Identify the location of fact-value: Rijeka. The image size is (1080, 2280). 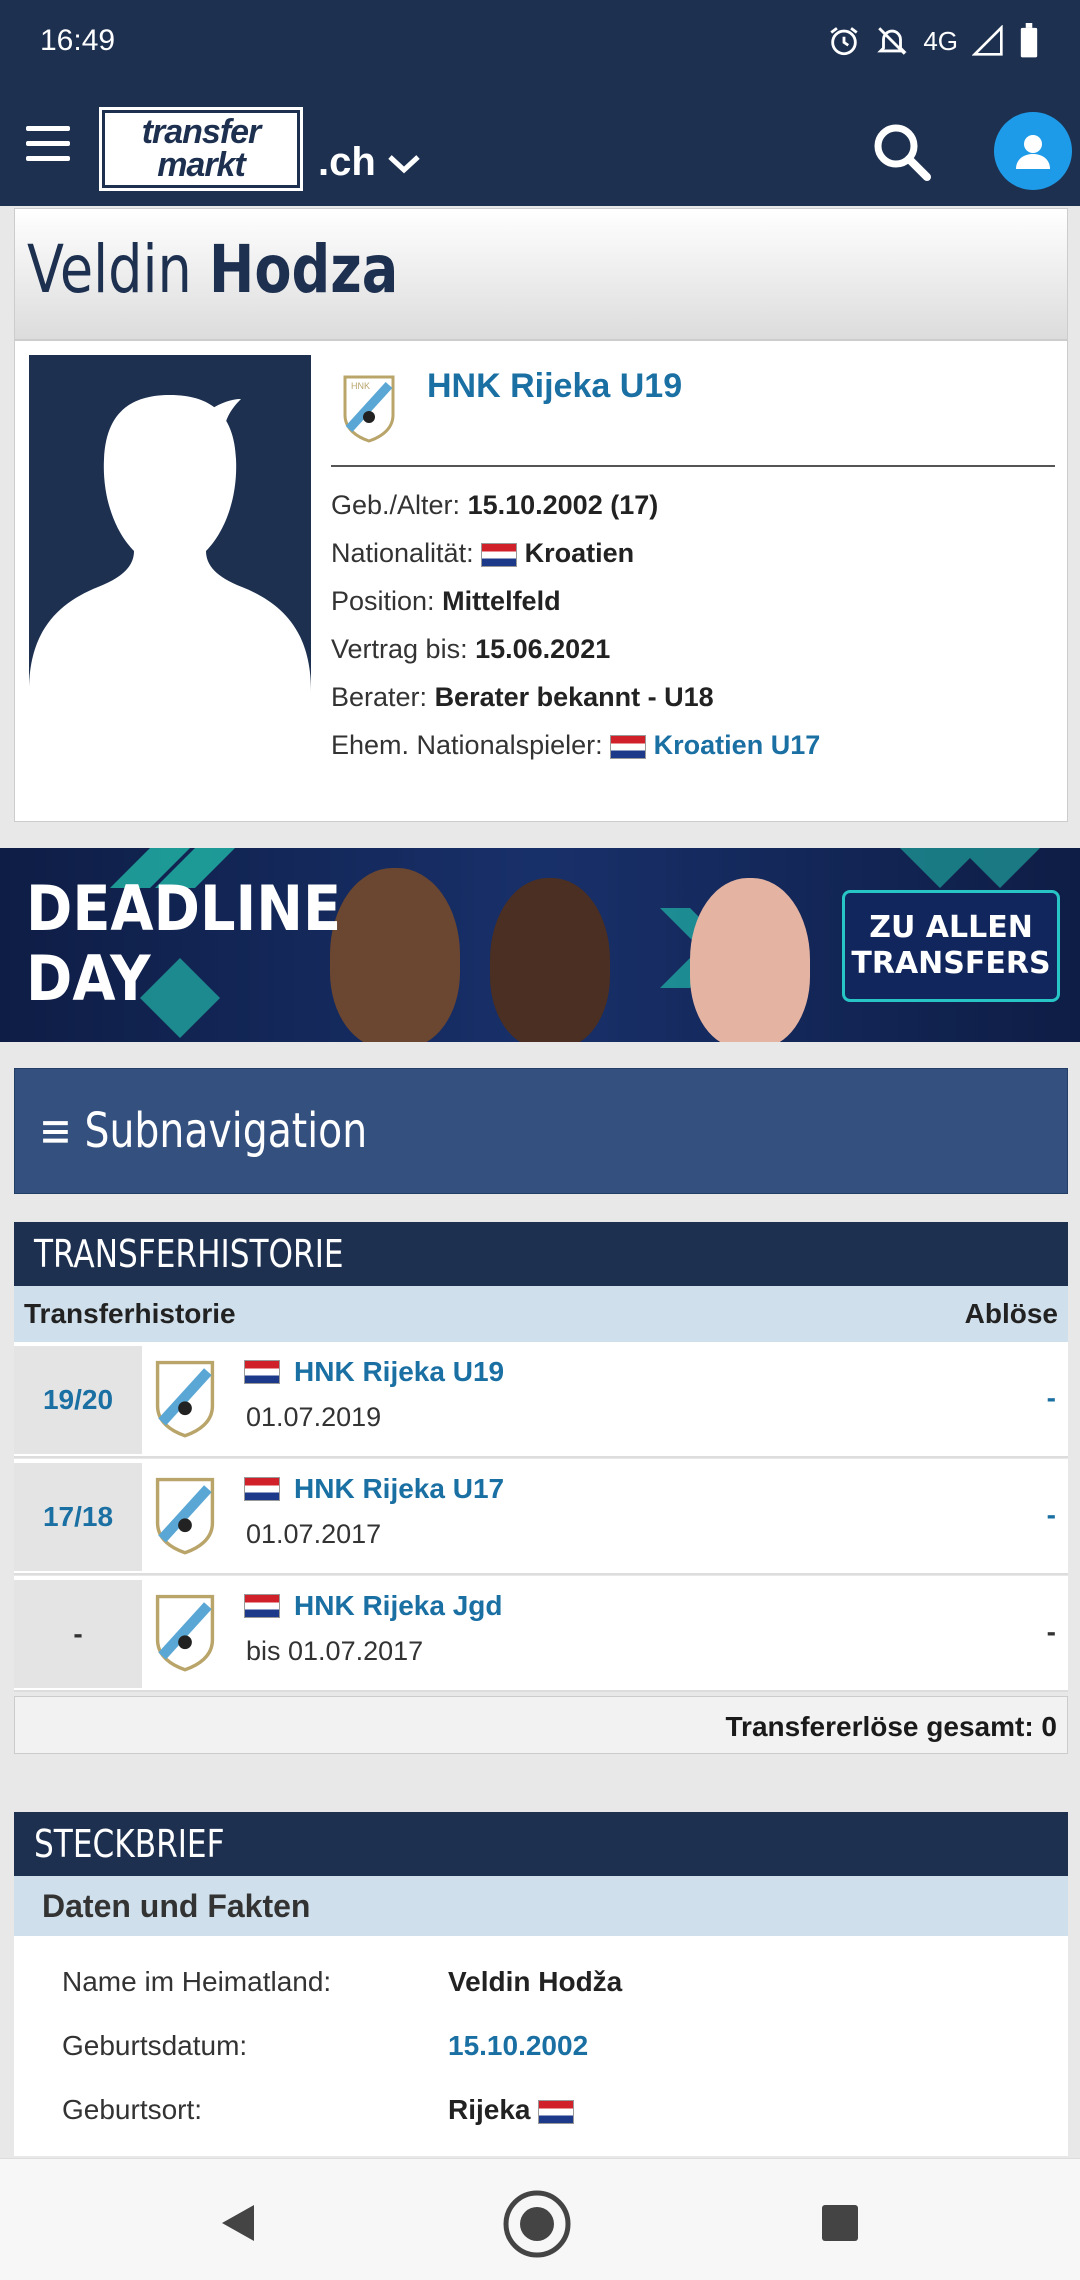
(511, 2110).